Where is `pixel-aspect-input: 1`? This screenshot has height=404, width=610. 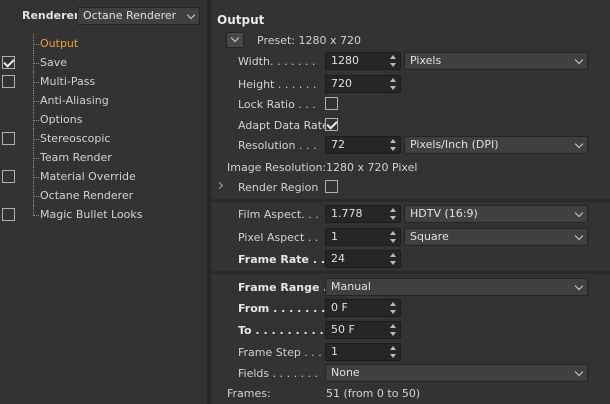
pixel-aspect-input: 1 is located at coordinates (363, 237).